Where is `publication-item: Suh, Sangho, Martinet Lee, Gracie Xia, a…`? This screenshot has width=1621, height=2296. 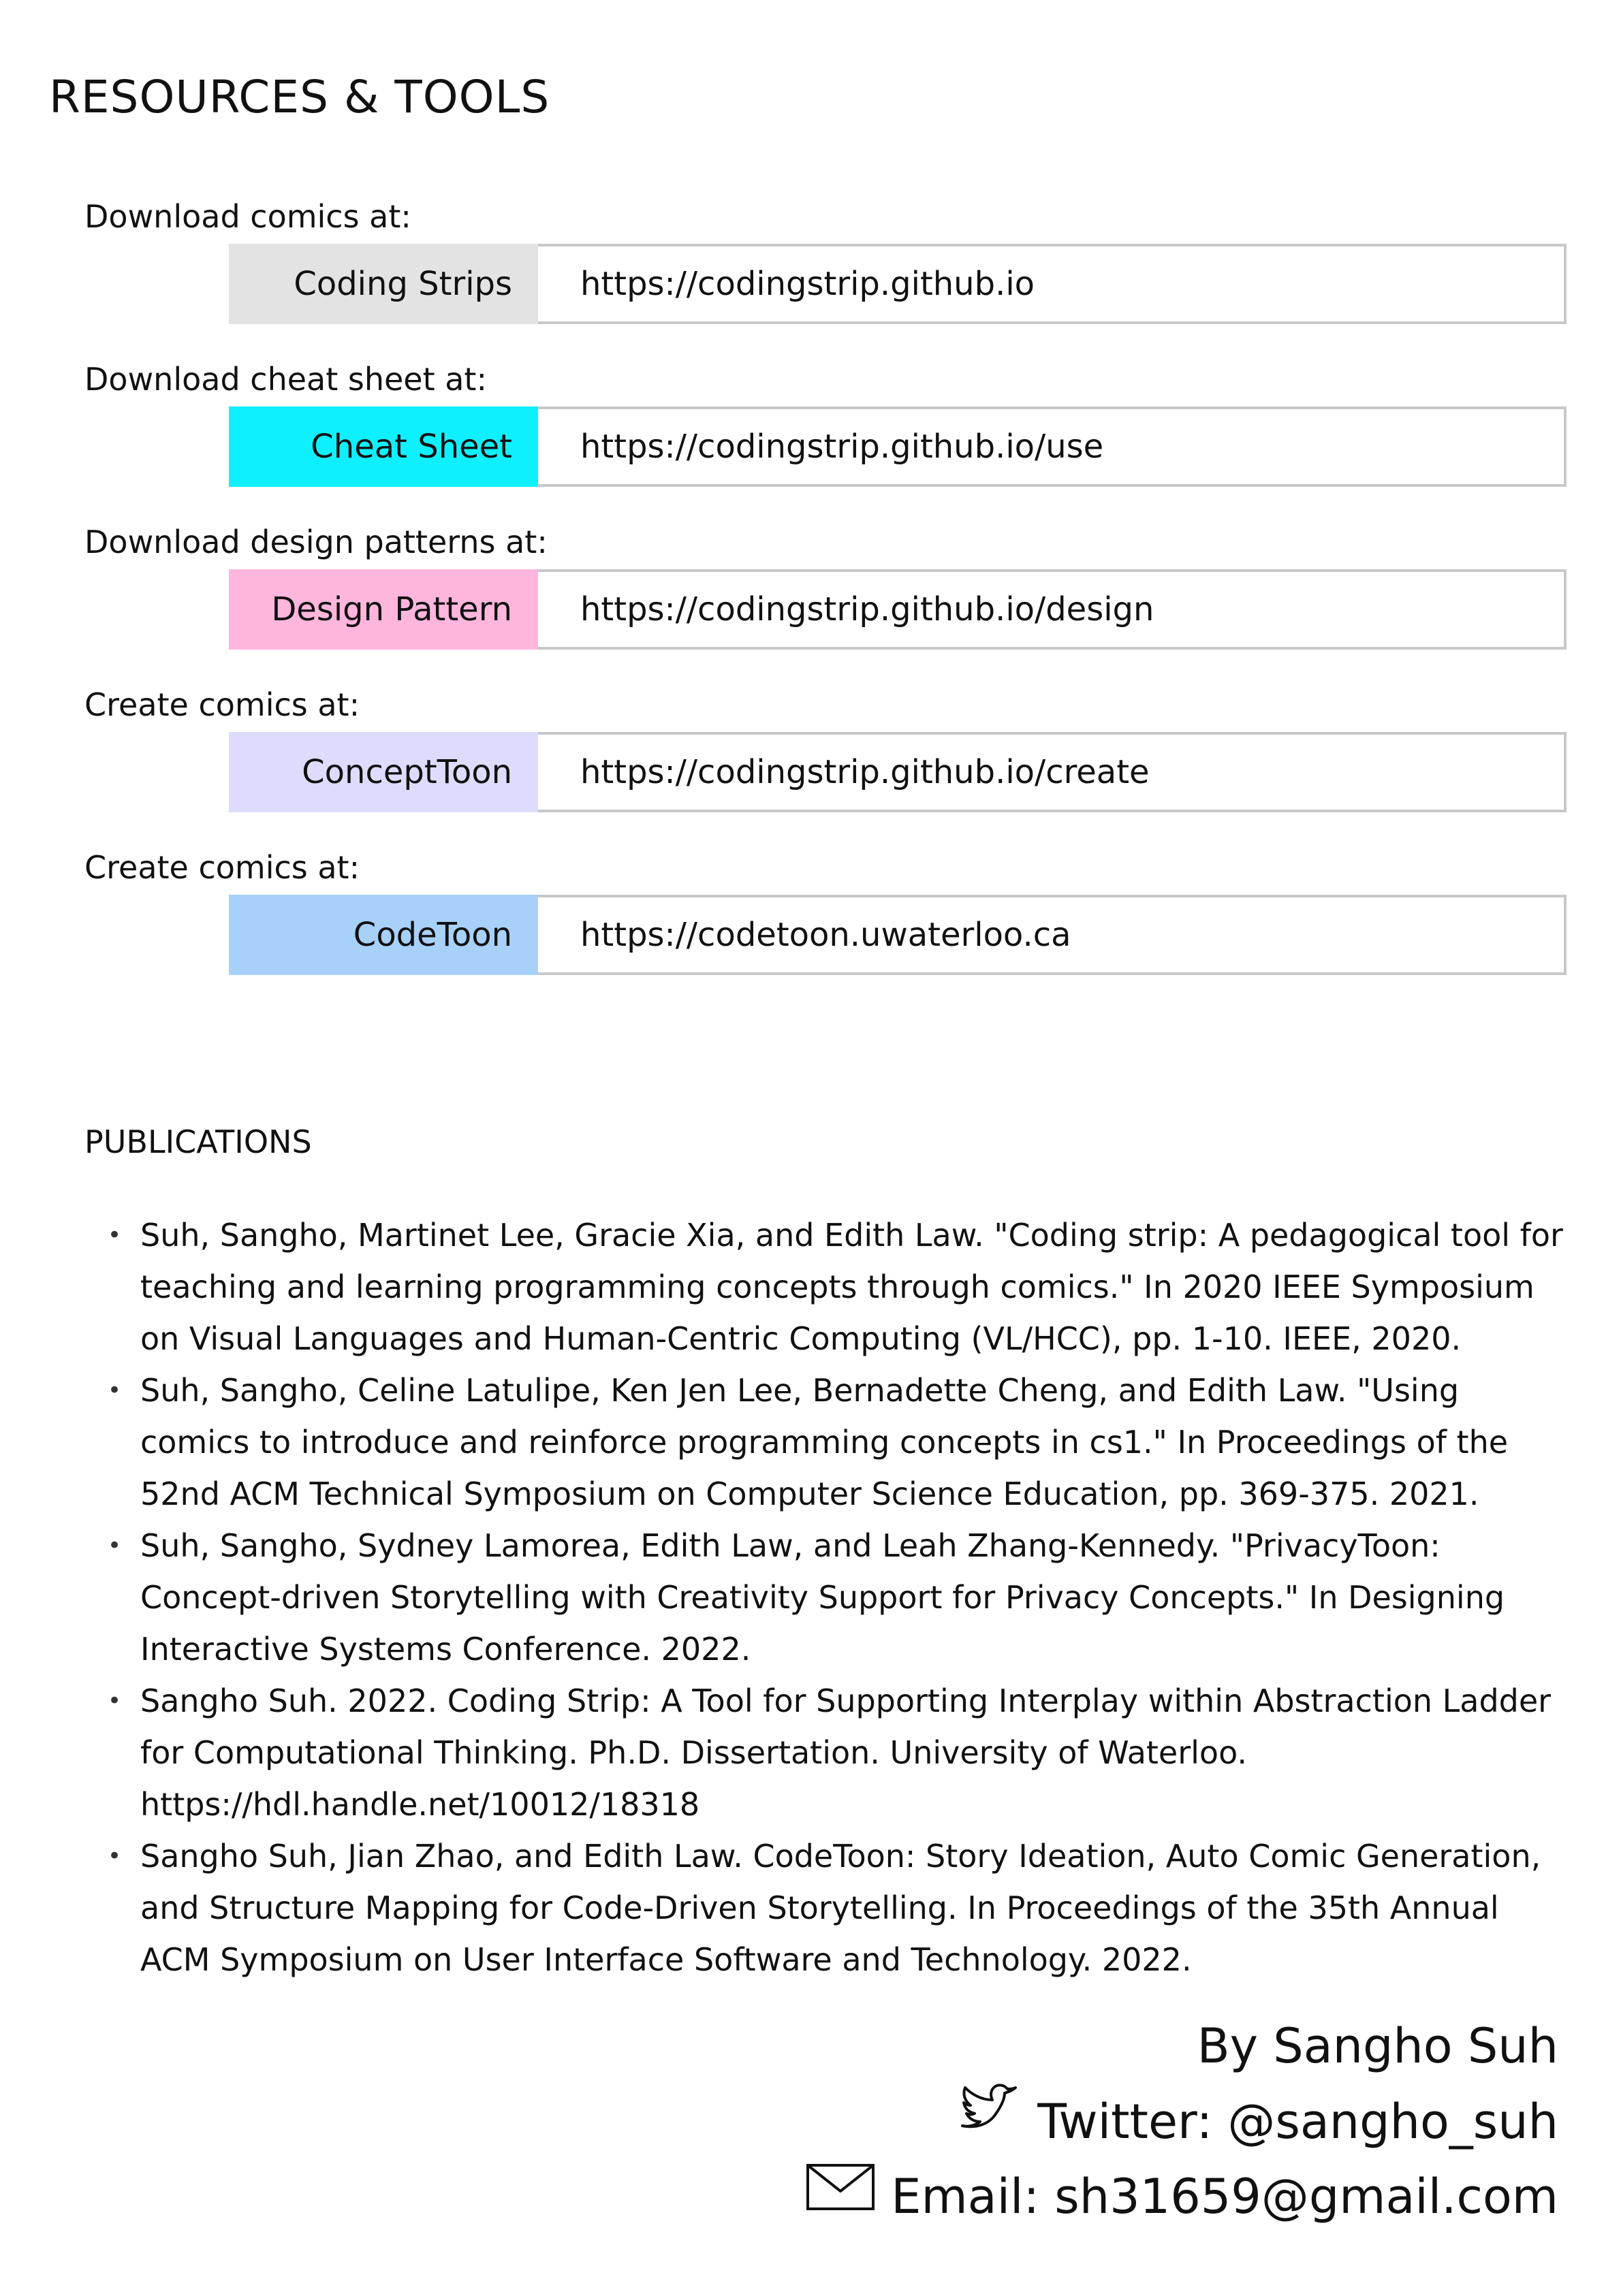 publication-item: Suh, Sangho, Martinet Lee, Gracie Xia, a… is located at coordinates (842, 1287).